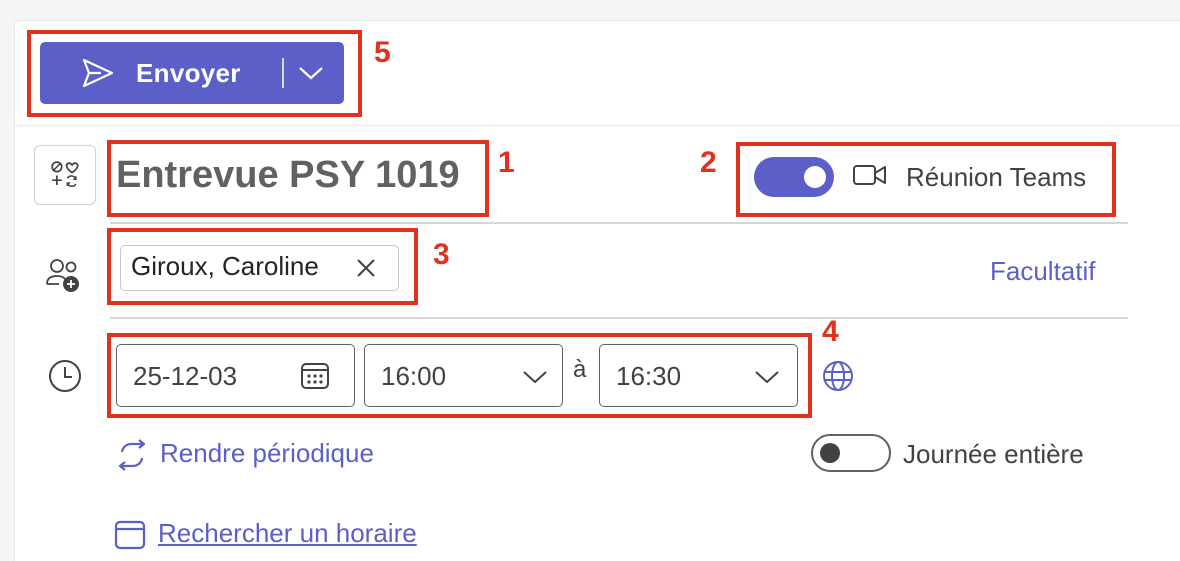 The image size is (1180, 561). What do you see at coordinates (597, 125) in the screenshot?
I see `toolbar-divider` at bounding box center [597, 125].